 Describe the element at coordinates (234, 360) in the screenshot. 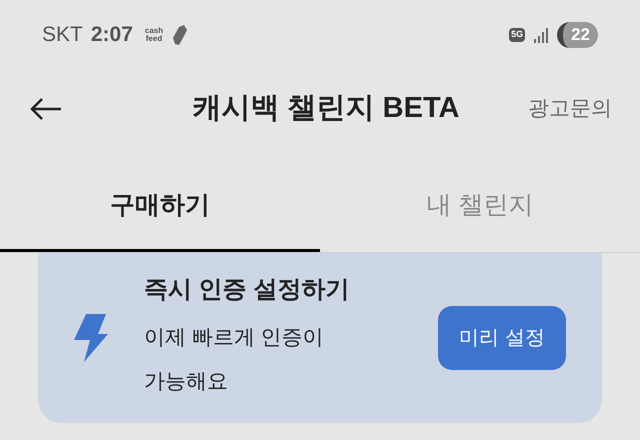

I see `banner-description: 이제 빠르게 인증이 가능해요` at that location.